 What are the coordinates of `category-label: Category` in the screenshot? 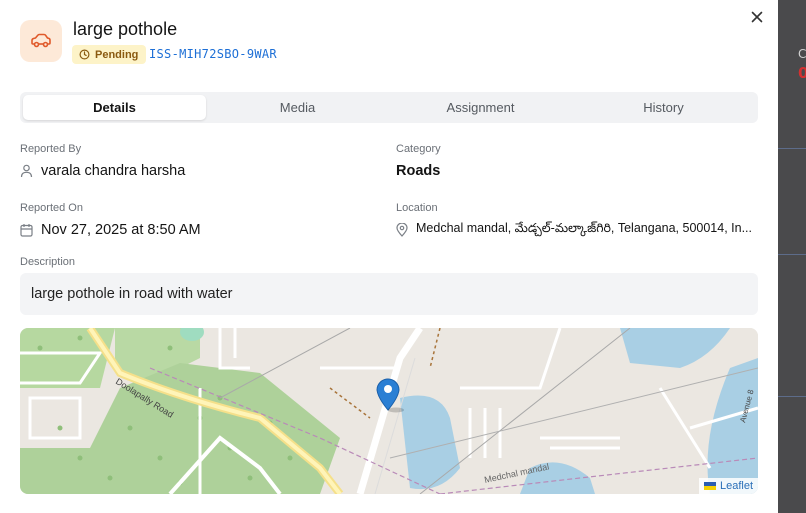 It's located at (418, 149).